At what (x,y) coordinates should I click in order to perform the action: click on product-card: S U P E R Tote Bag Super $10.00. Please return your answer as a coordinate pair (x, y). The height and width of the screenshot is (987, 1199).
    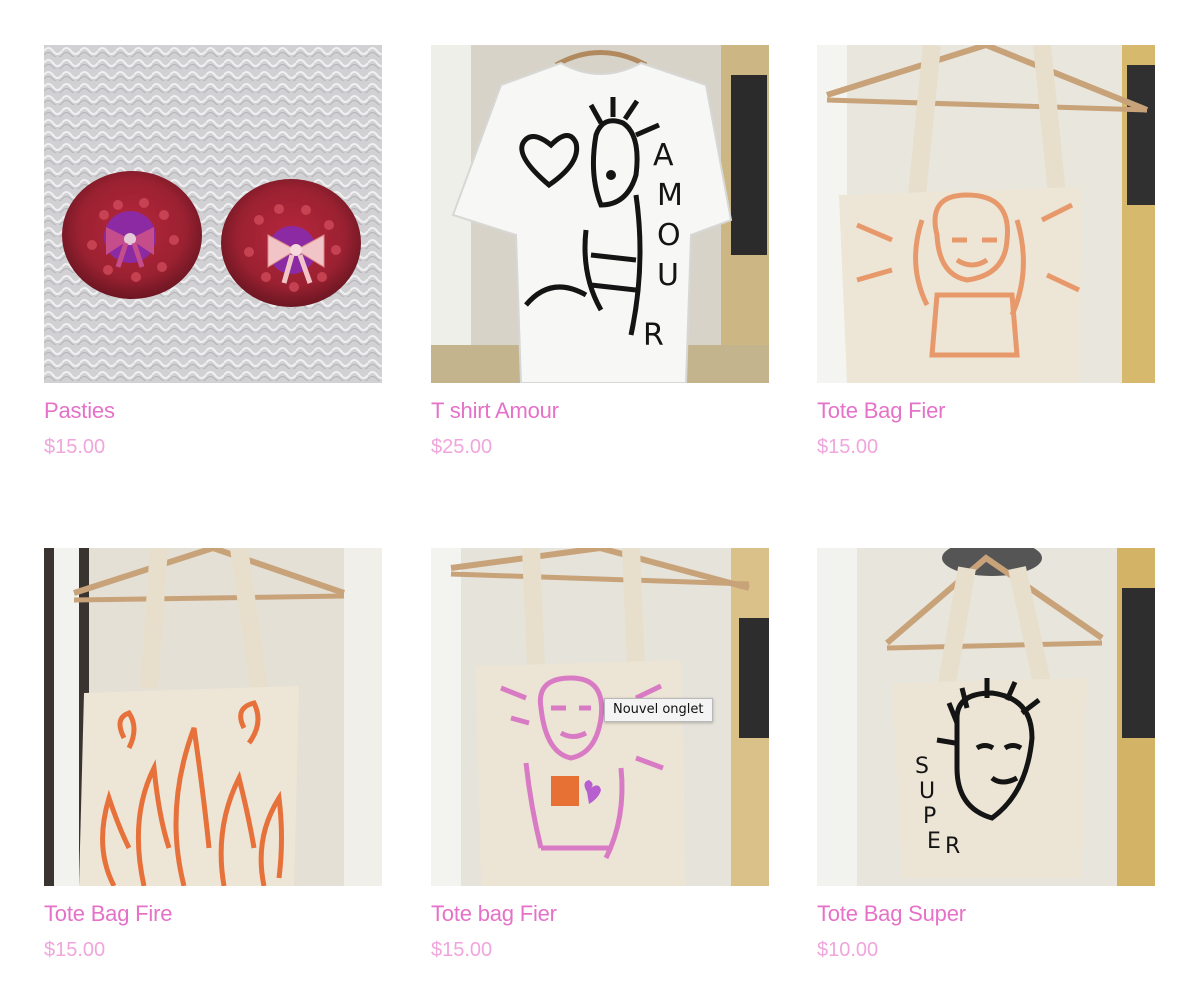
    Looking at the image, I should click on (986, 755).